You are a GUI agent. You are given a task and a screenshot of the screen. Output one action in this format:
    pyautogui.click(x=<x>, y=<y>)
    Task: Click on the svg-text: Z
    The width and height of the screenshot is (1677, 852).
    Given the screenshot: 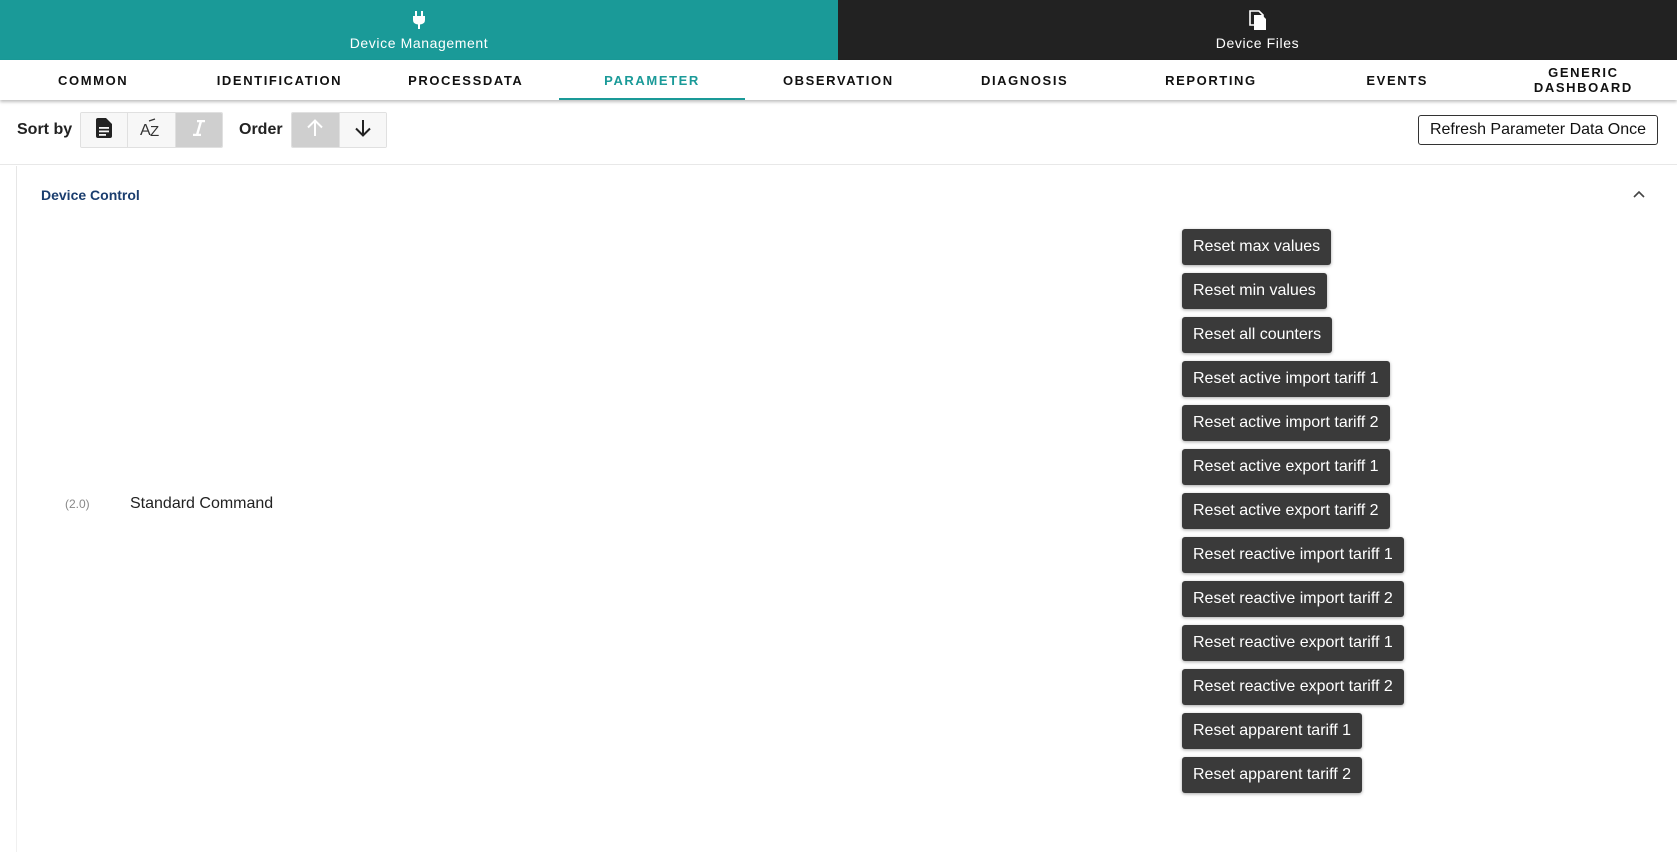 What is the action you would take?
    pyautogui.click(x=154, y=130)
    